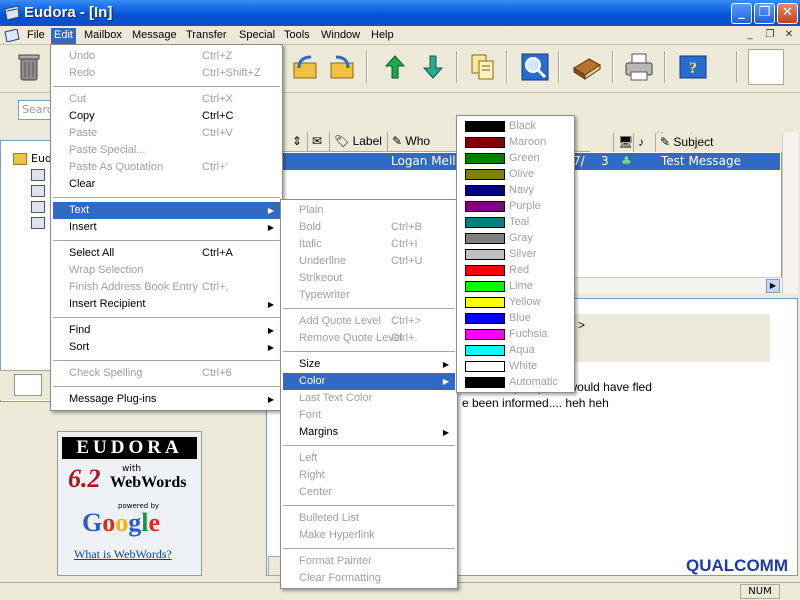 The height and width of the screenshot is (600, 800). Describe the element at coordinates (515, 334) in the screenshot. I see `color-item-fuchsia: Fuchsia` at that location.